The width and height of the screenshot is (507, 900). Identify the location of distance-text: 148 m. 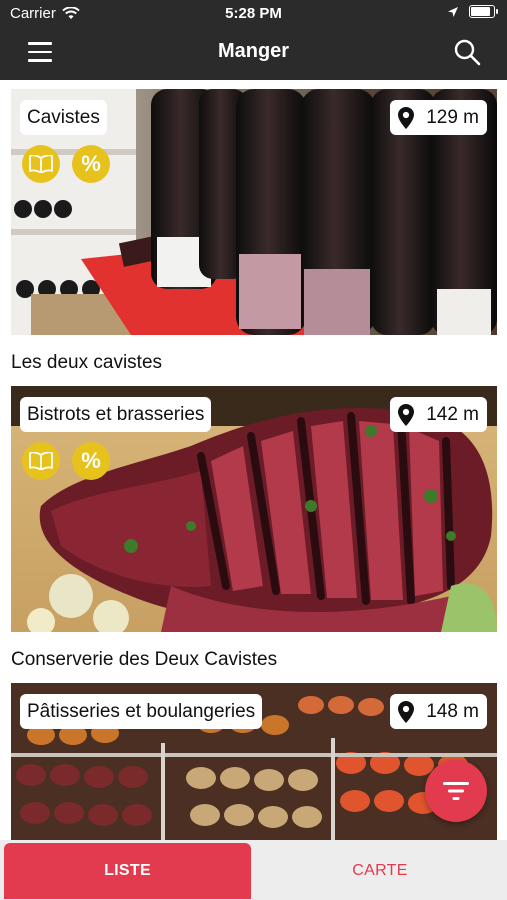
(452, 711).